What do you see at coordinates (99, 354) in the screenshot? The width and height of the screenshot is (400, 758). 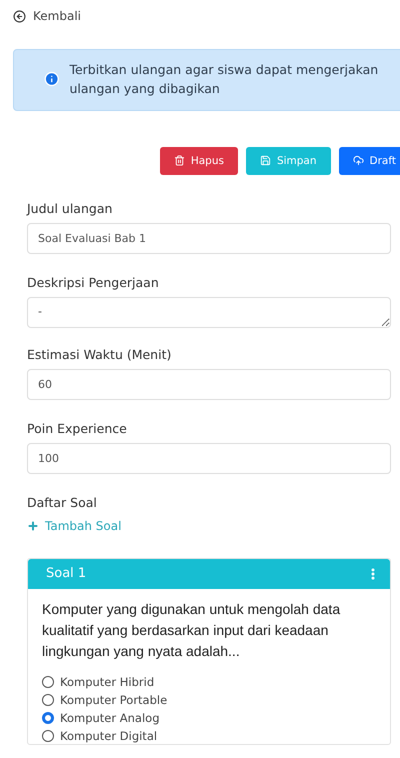 I see `field-label: Estimasi Waktu (Menit)` at bounding box center [99, 354].